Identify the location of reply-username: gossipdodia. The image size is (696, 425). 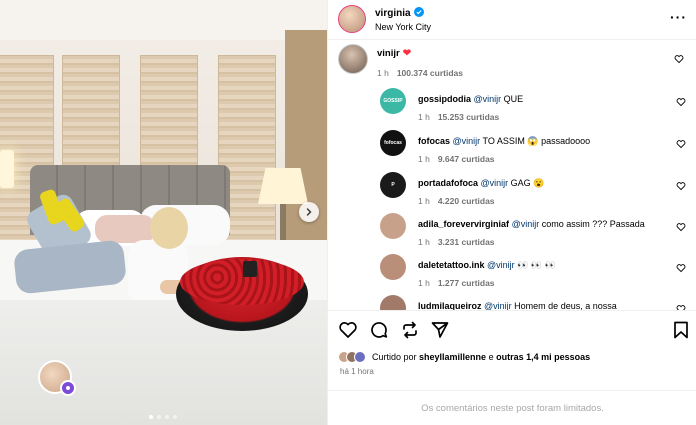
(444, 99).